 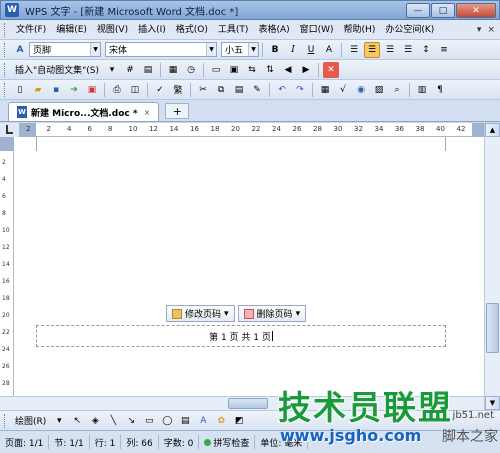 What do you see at coordinates (317, 30) in the screenshot?
I see `menu-window: 窗口(W)` at bounding box center [317, 30].